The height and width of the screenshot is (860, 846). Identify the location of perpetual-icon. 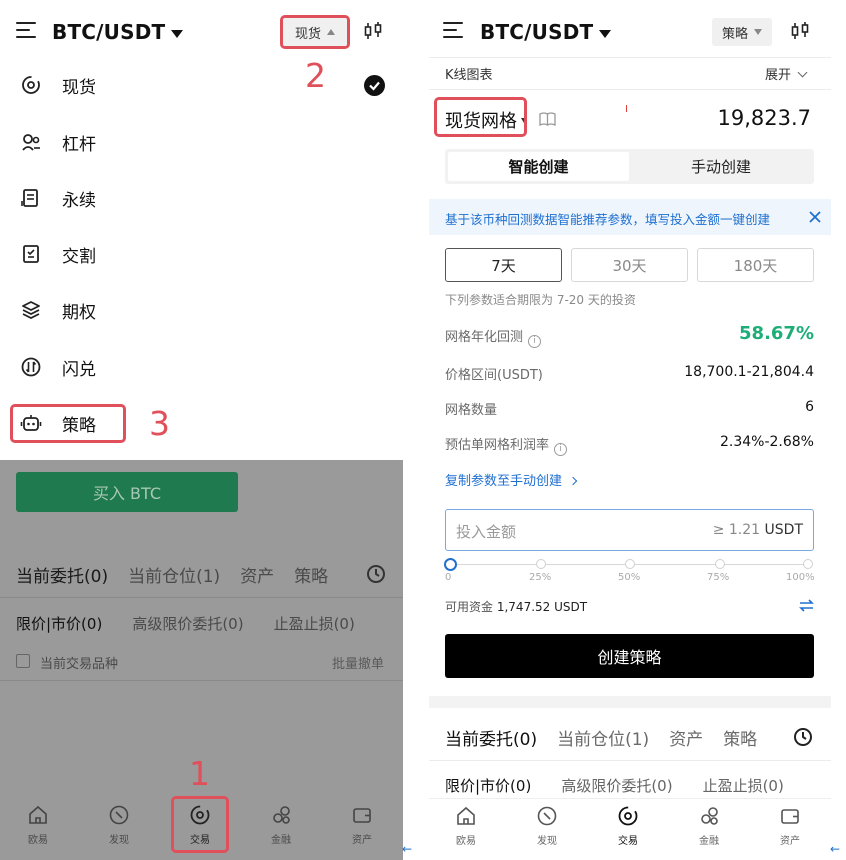
(29, 198).